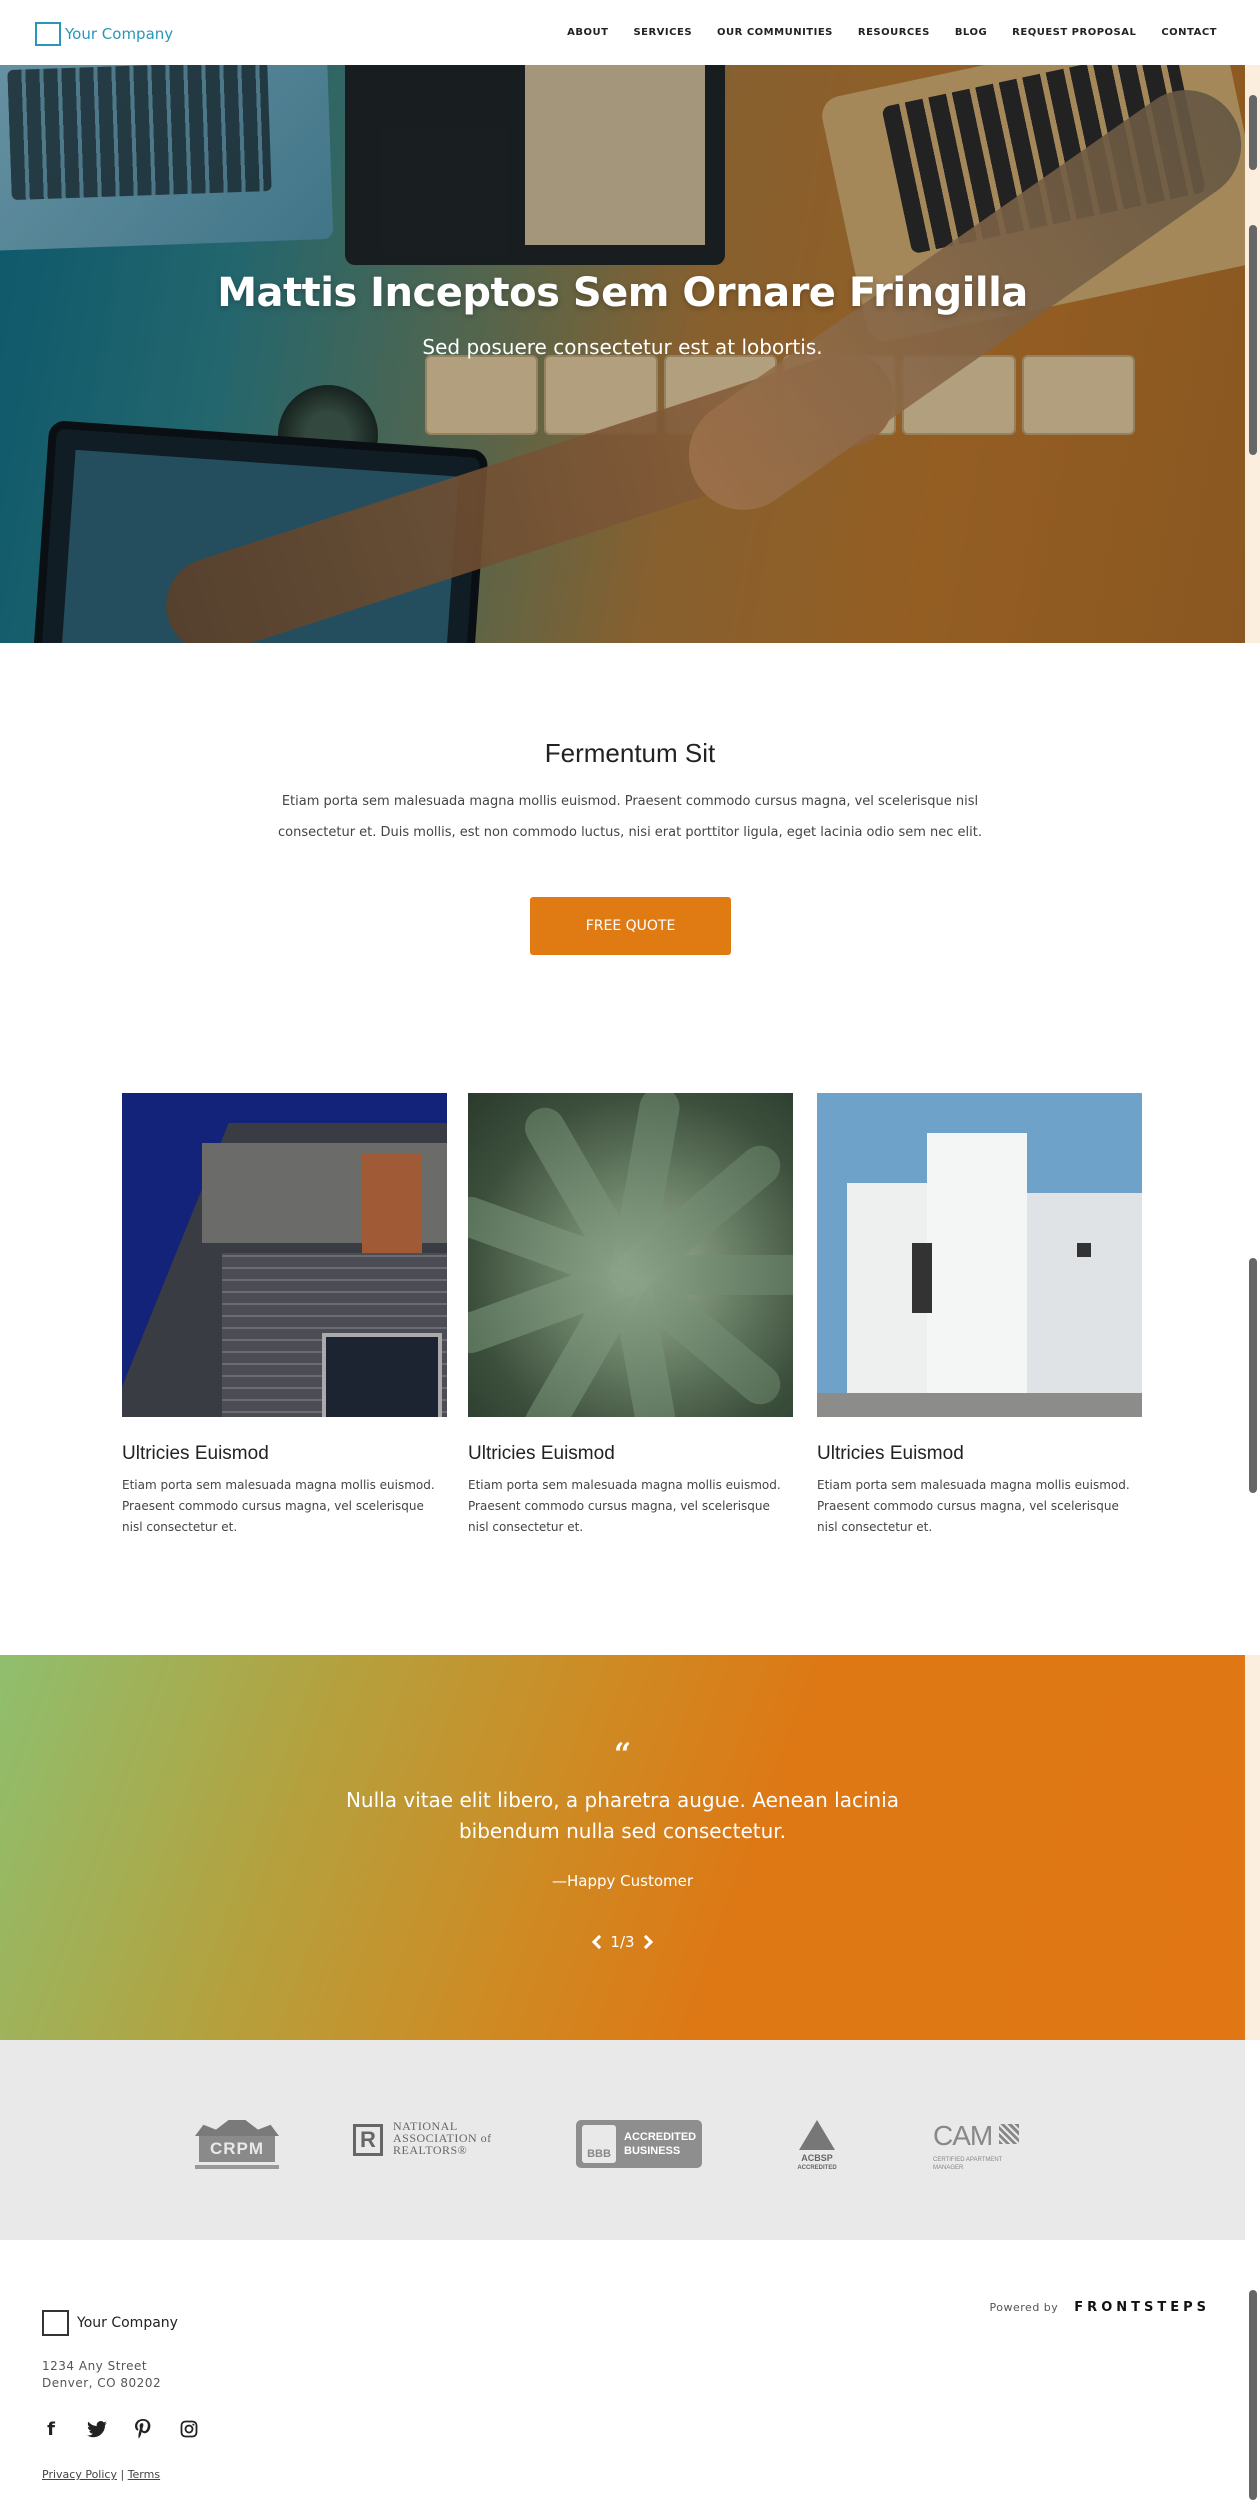  I want to click on footer-address: 1234 Any Street Denver, CO 80202, so click(101, 2375).